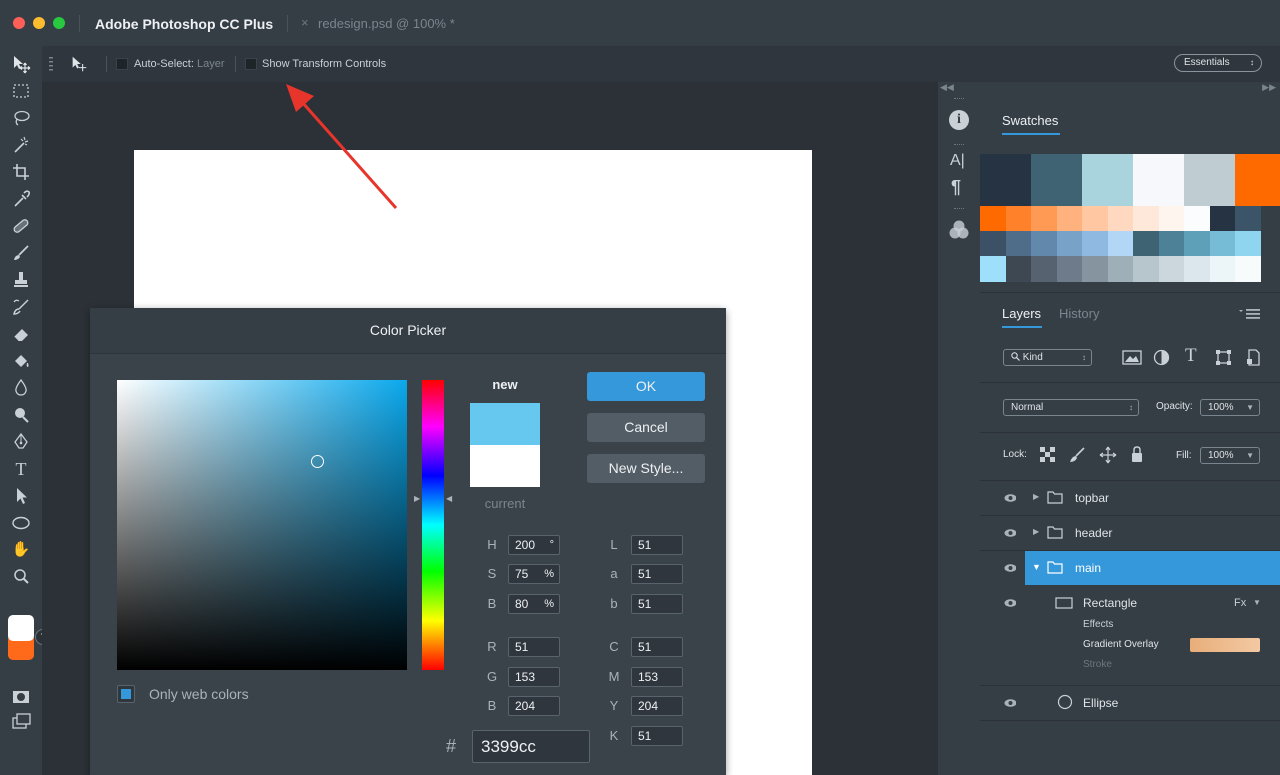 This screenshot has height=775, width=1280. What do you see at coordinates (1218, 63) in the screenshot?
I see `workspace-dropdown: Essentials ↕` at bounding box center [1218, 63].